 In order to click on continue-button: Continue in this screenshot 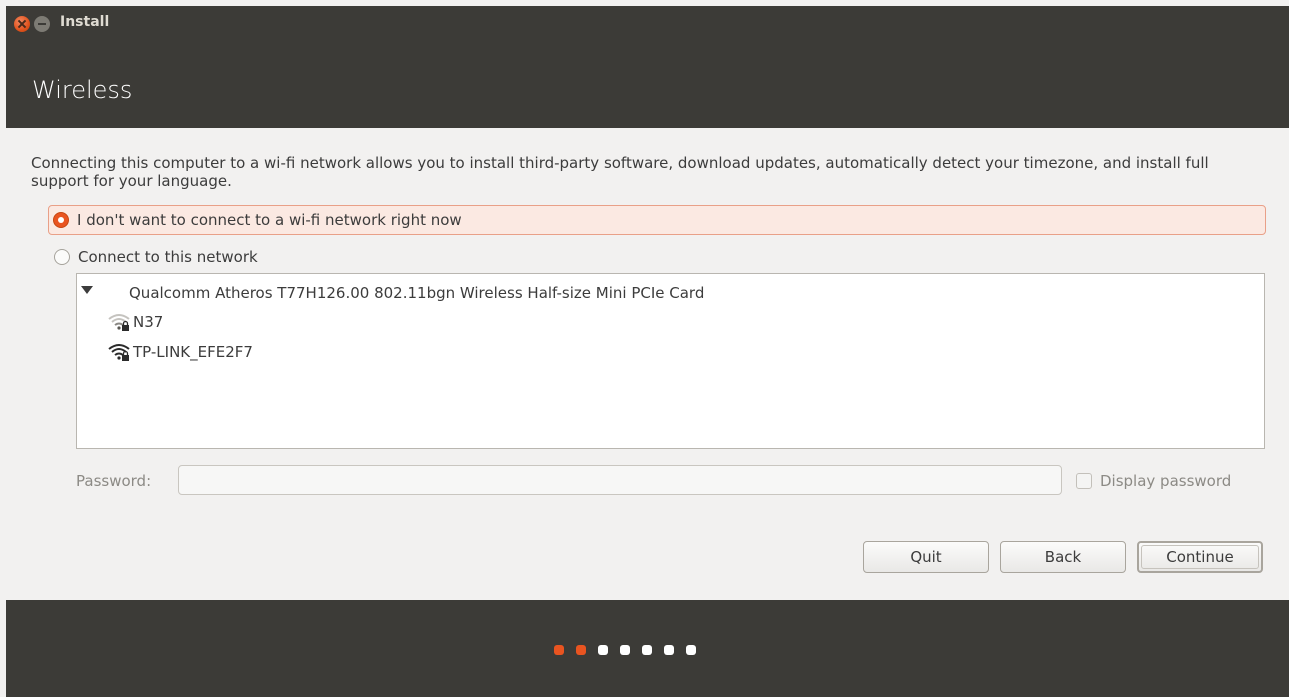, I will do `click(1200, 557)`.